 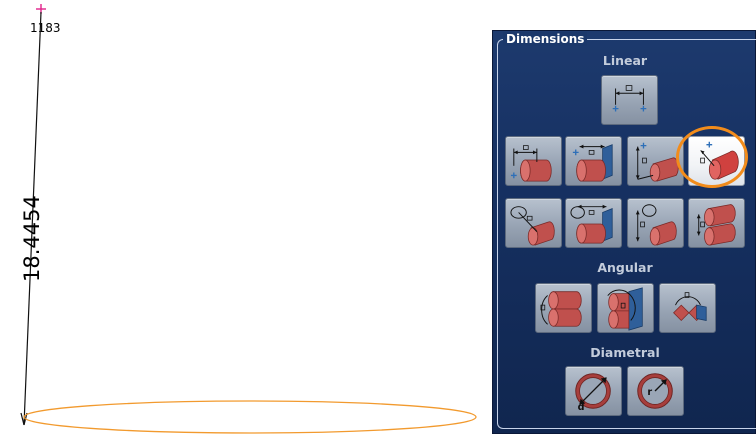 I want to click on angular-plane-to-cylinder-button, so click(x=625, y=308).